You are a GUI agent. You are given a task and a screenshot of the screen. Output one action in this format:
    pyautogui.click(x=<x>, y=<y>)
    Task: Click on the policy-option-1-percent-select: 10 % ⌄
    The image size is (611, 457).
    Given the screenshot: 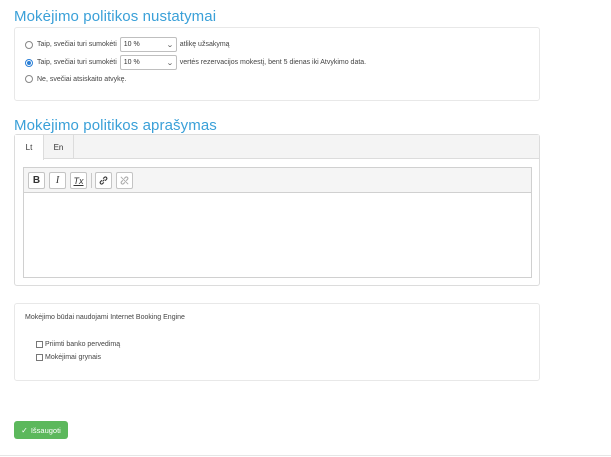 What is the action you would take?
    pyautogui.click(x=148, y=44)
    